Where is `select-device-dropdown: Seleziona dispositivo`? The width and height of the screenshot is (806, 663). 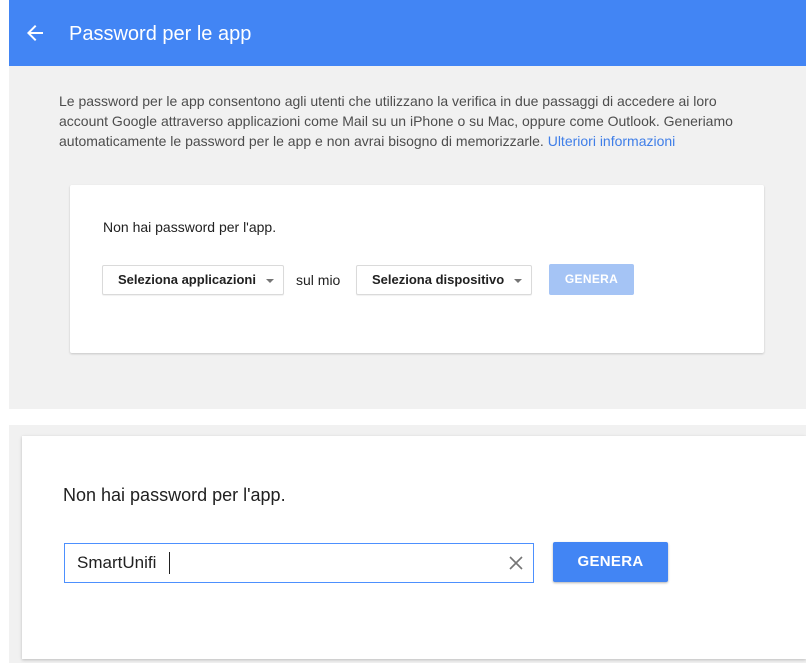 select-device-dropdown: Seleziona dispositivo is located at coordinates (444, 280).